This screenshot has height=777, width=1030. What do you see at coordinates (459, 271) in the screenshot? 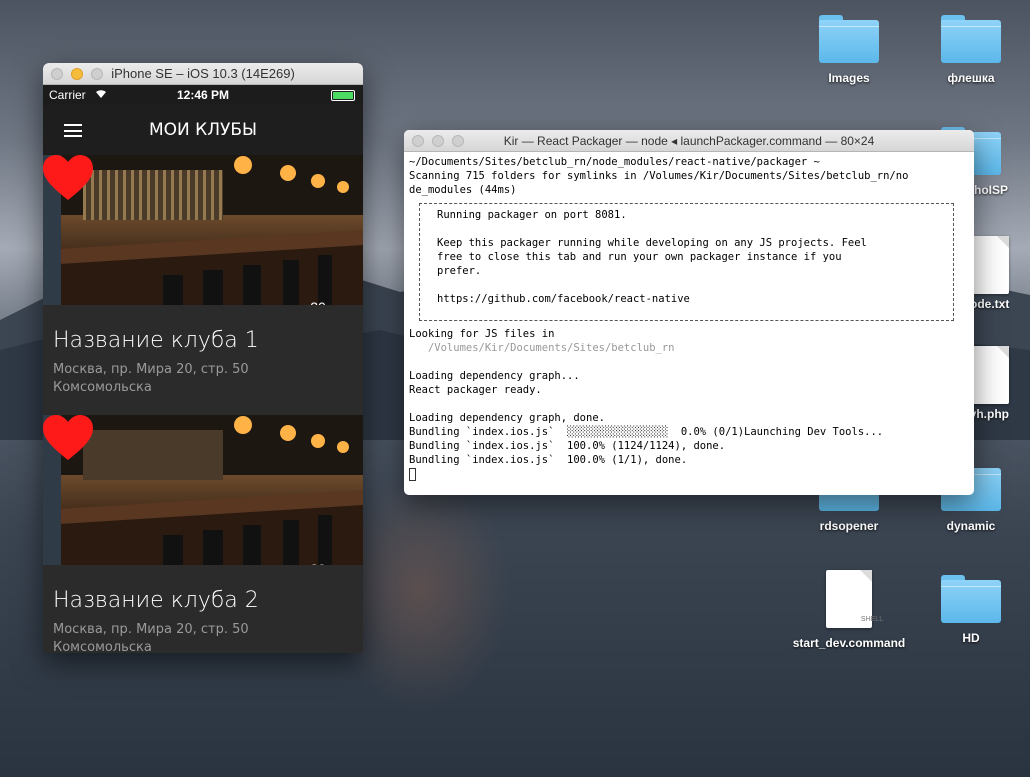
I see `terminal-line: prefer.` at bounding box center [459, 271].